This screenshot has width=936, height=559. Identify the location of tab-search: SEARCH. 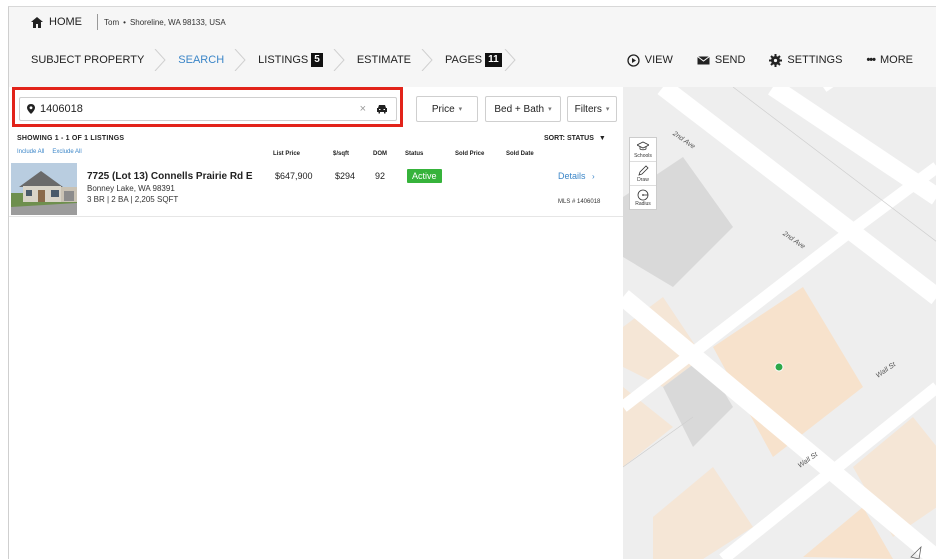
(201, 60).